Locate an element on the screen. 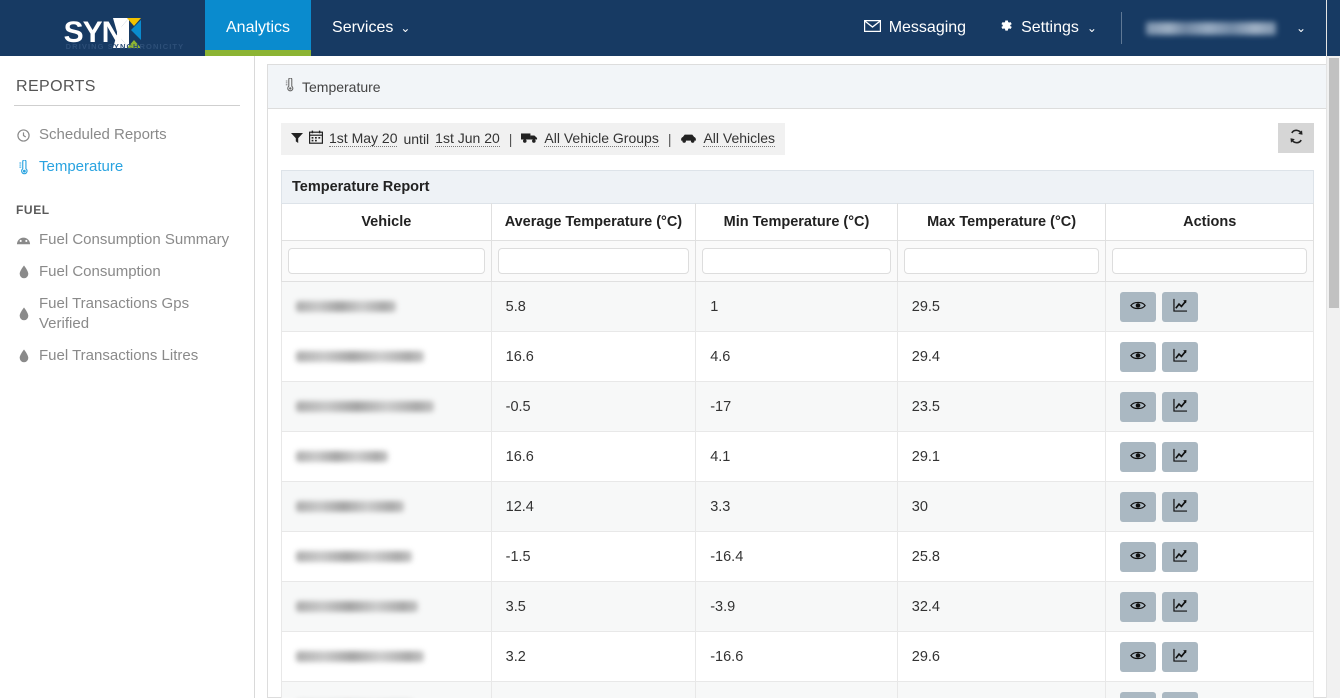 The height and width of the screenshot is (698, 1340). filter-cell-average is located at coordinates (593, 261).